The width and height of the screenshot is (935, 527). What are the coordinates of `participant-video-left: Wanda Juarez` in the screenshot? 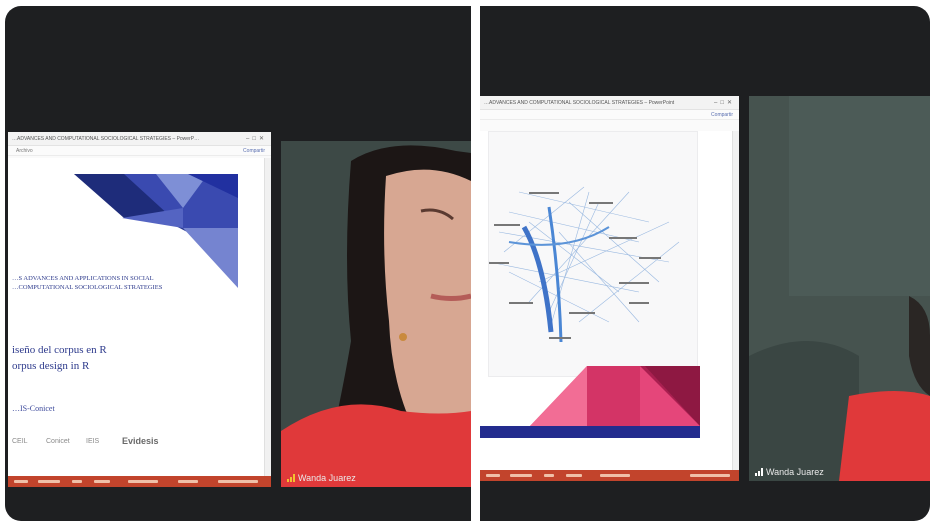 It's located at (376, 314).